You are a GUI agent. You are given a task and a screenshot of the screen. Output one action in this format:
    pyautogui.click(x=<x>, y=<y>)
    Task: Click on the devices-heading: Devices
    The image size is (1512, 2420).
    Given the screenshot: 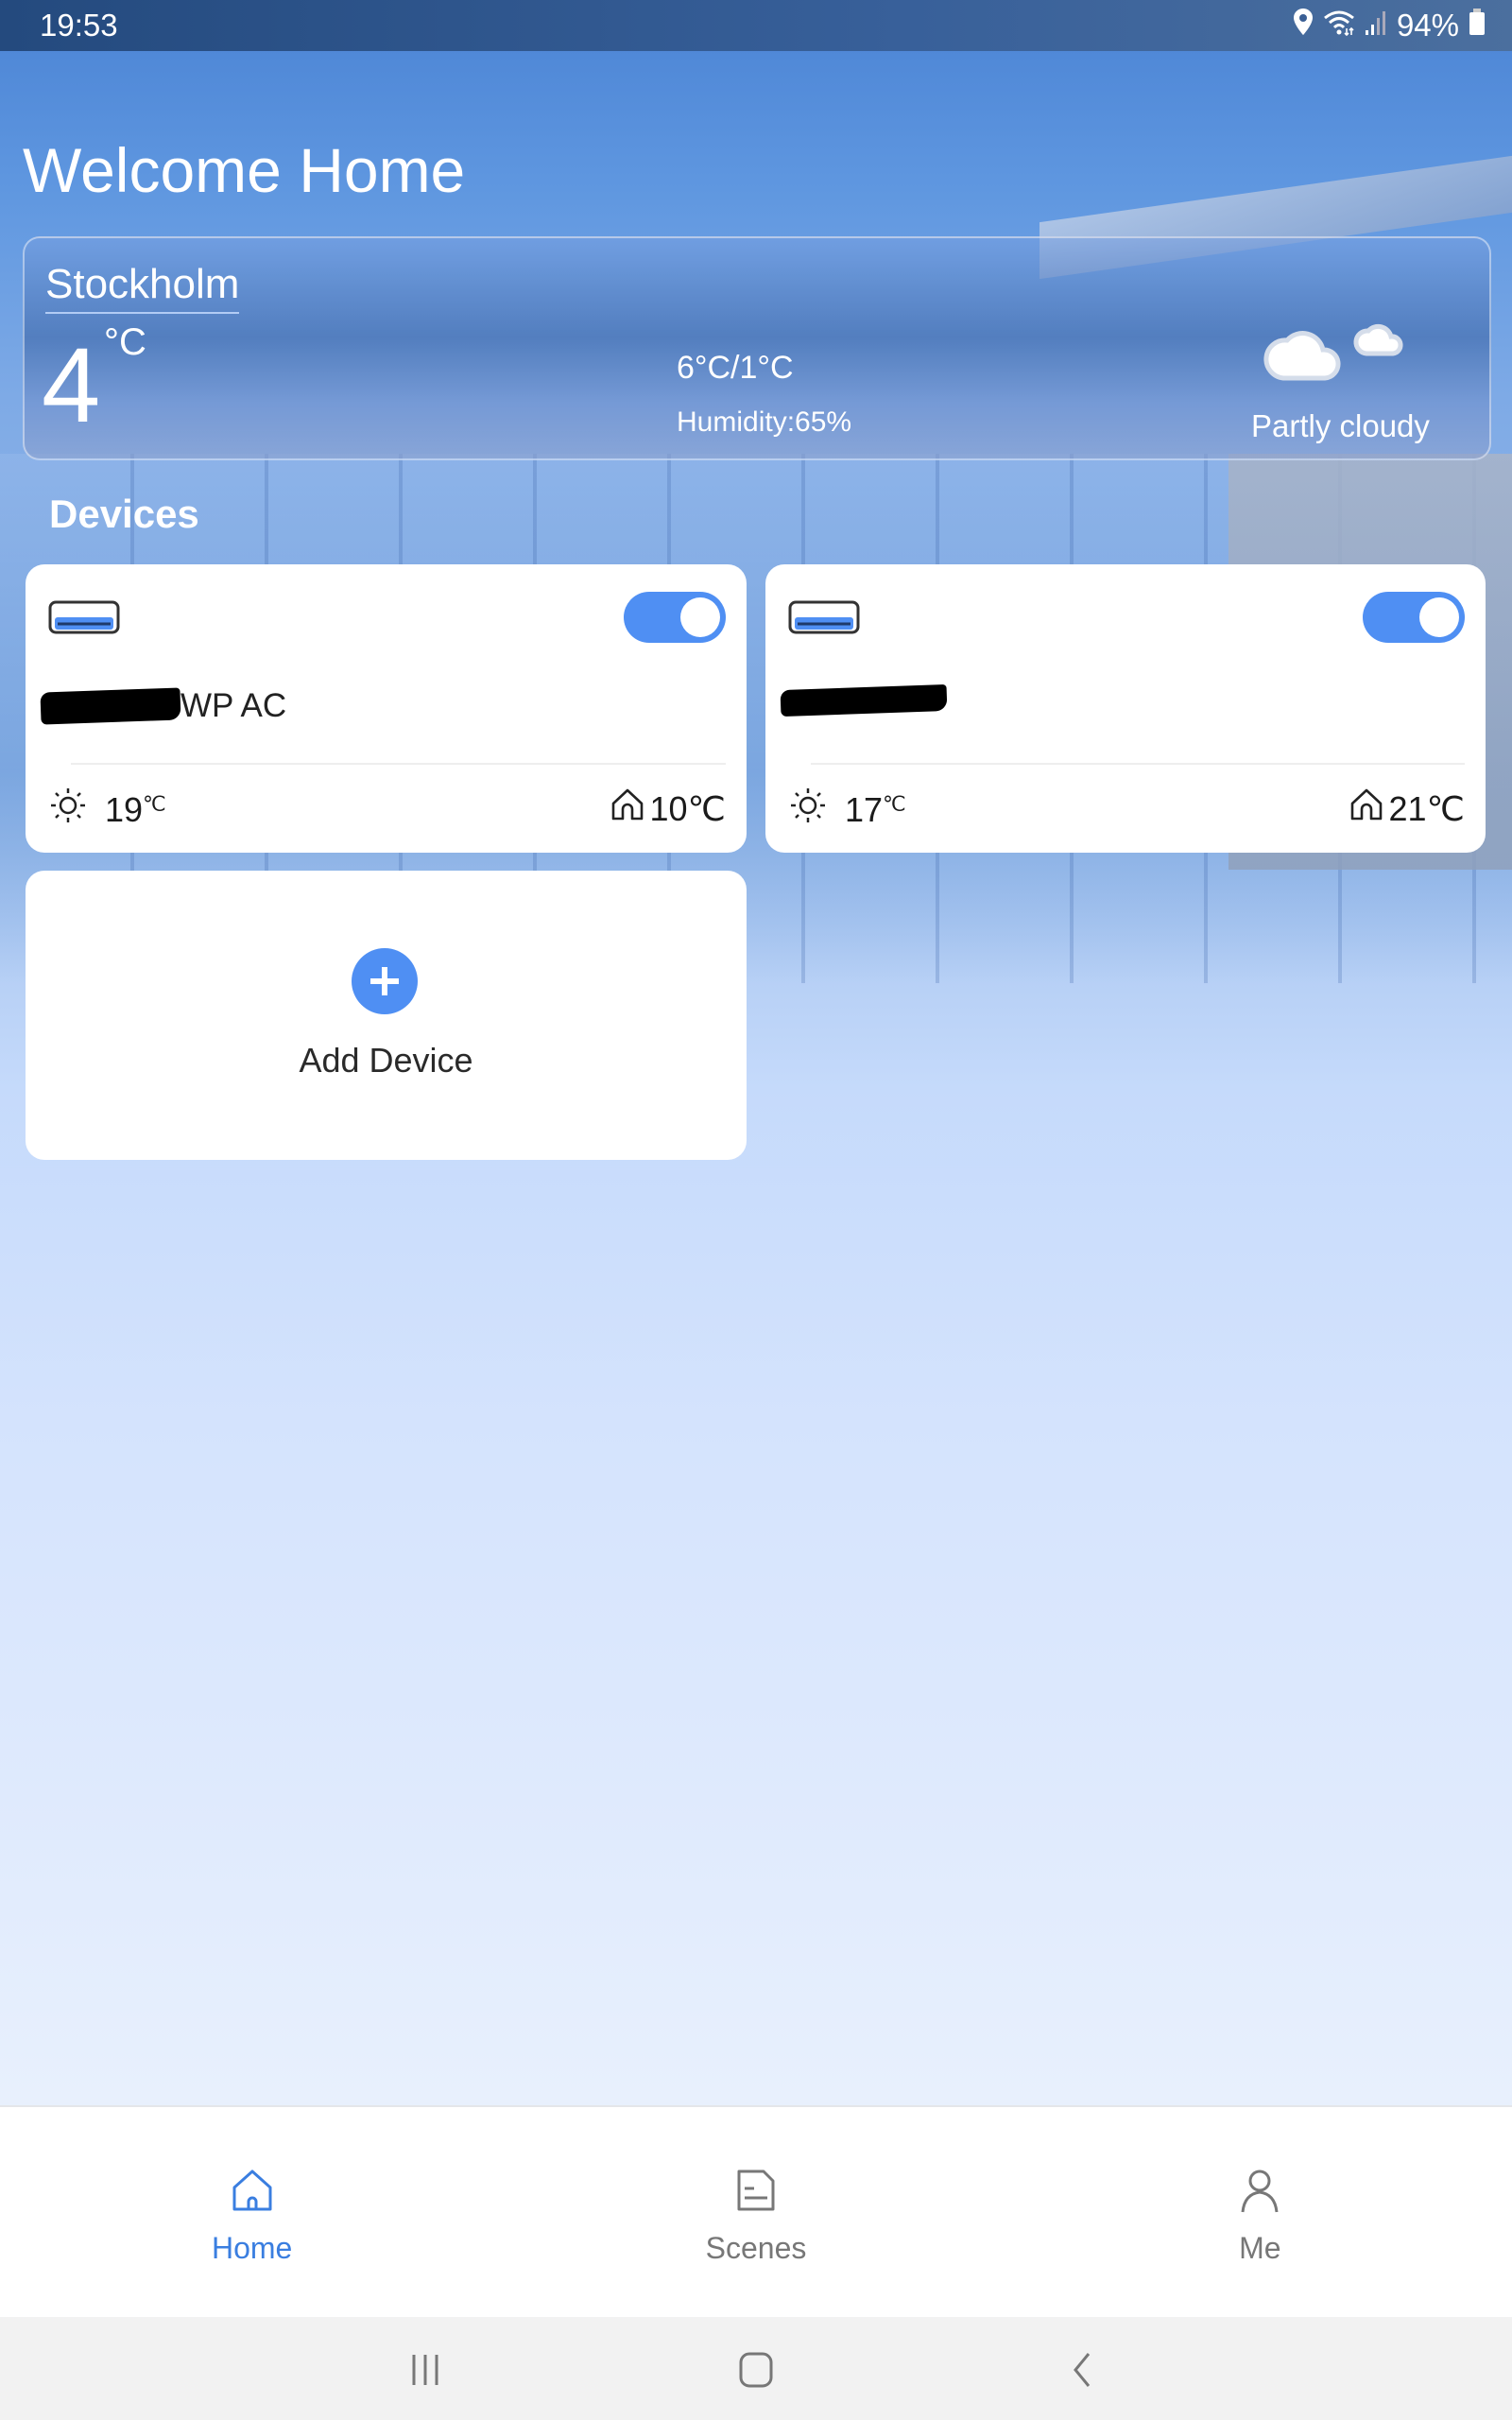 What is the action you would take?
    pyautogui.click(x=124, y=514)
    